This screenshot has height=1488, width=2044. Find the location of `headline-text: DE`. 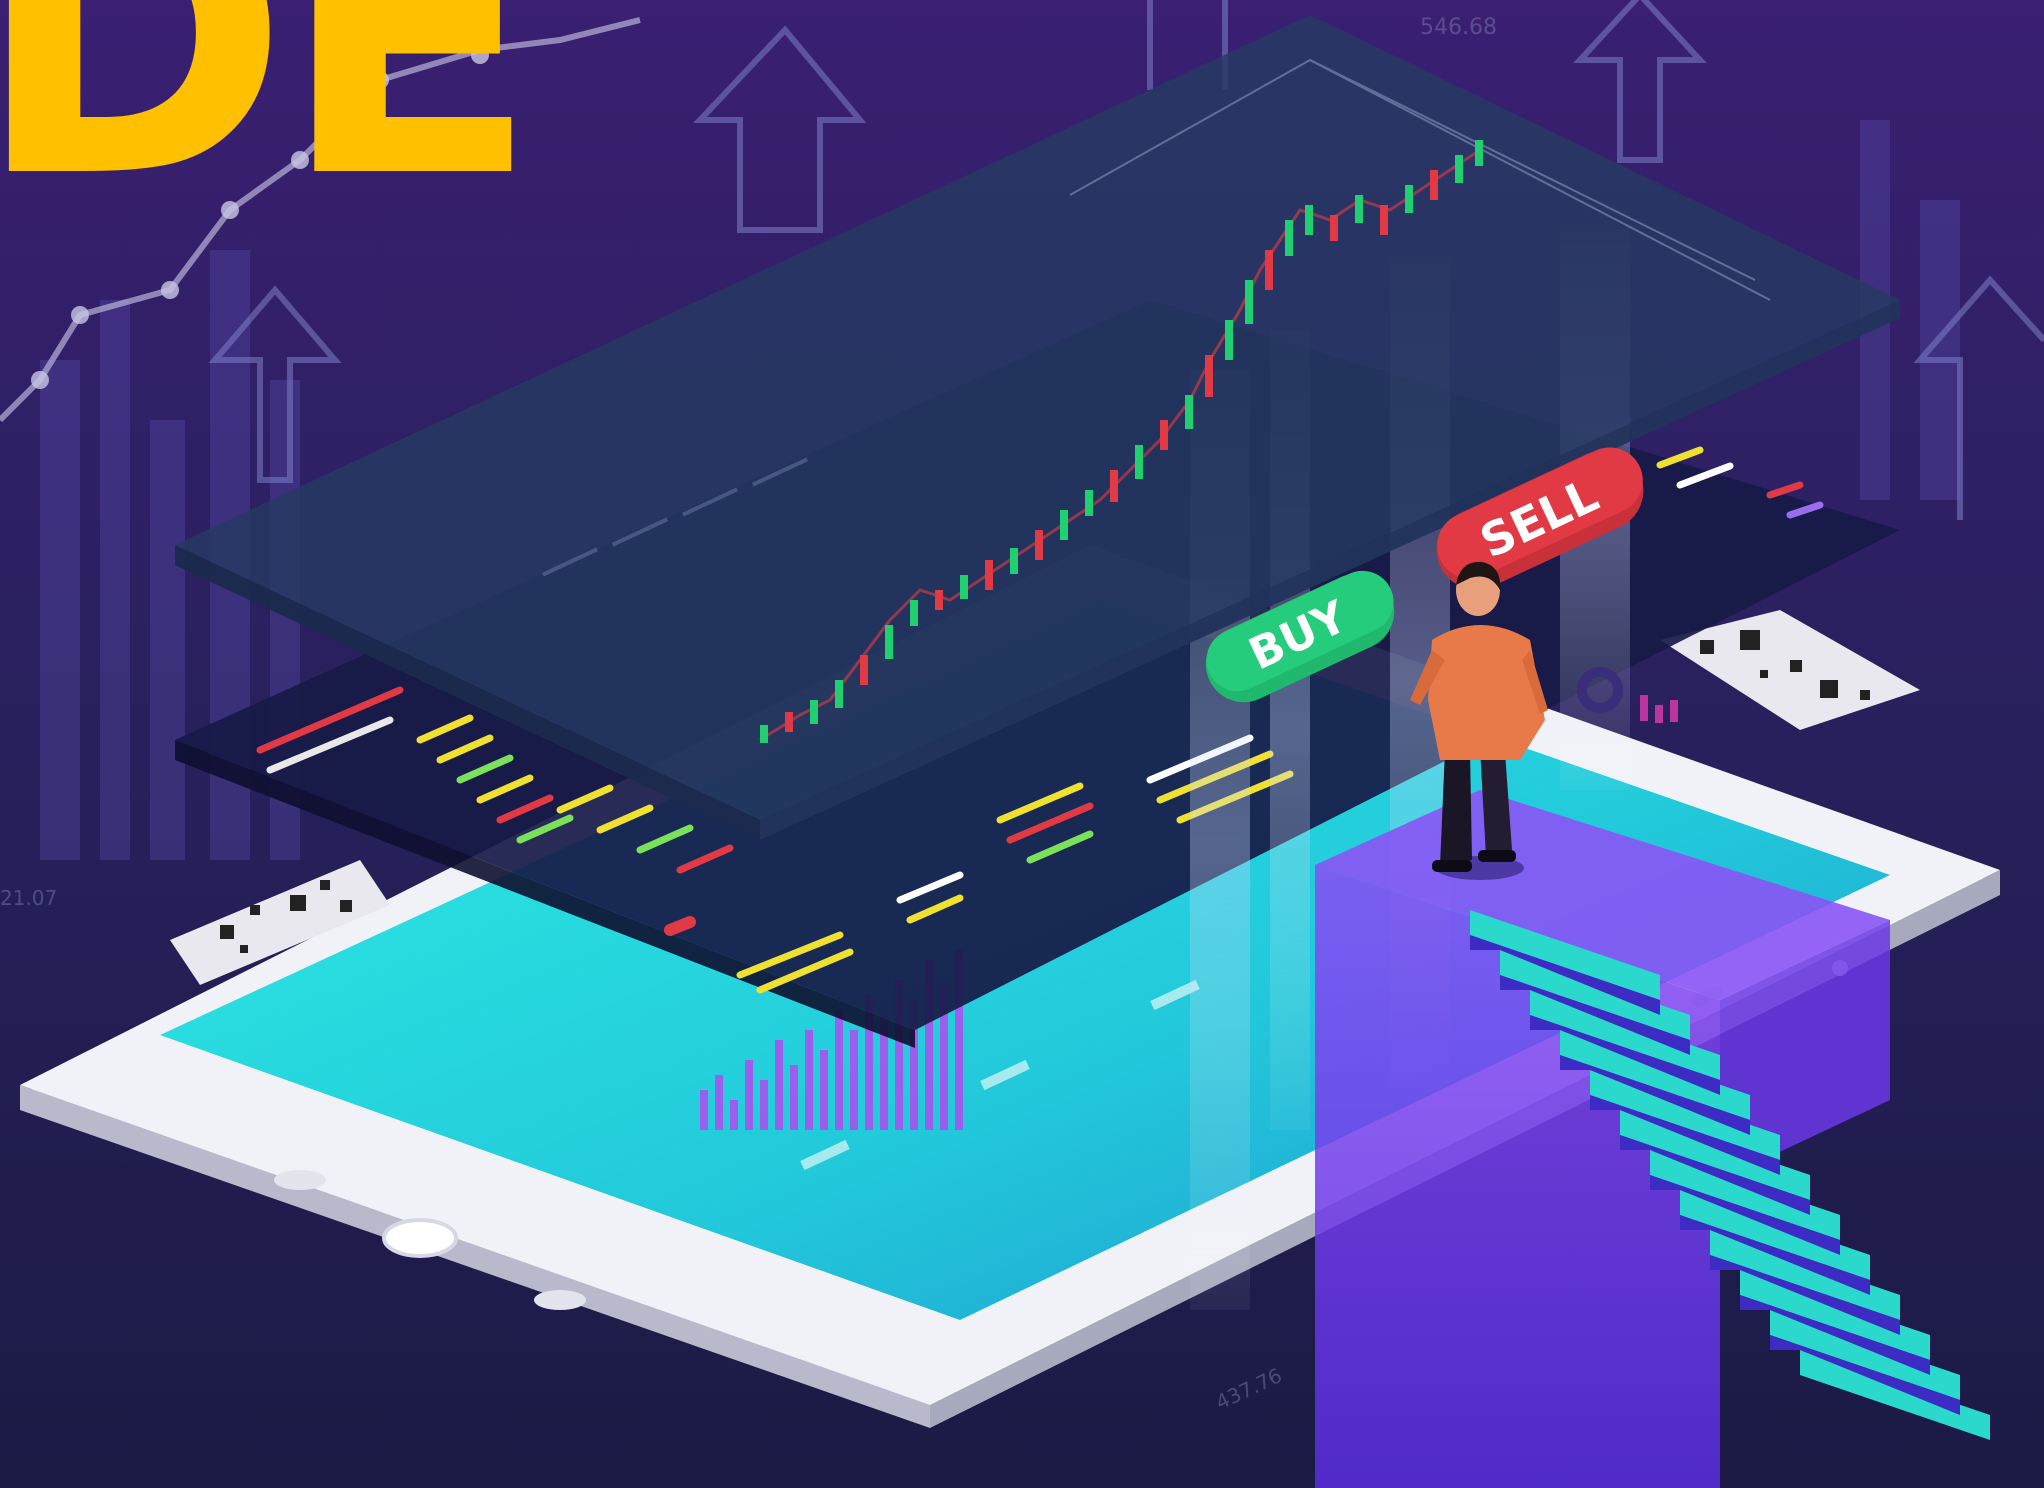

headline-text: DE is located at coordinates (269, 130).